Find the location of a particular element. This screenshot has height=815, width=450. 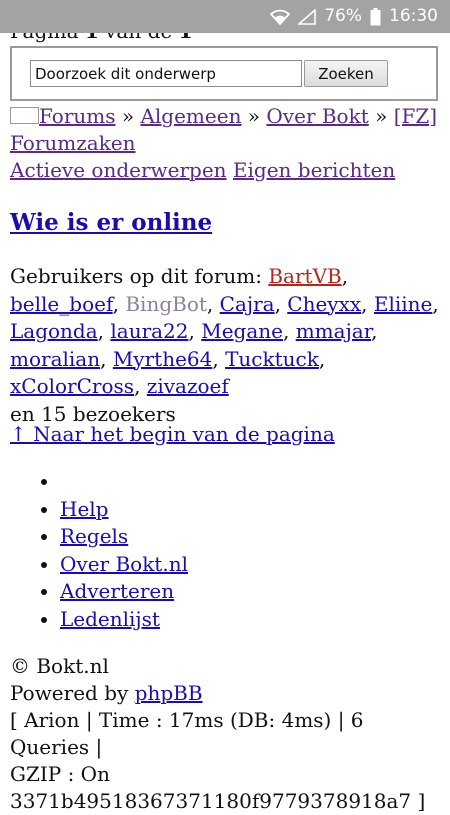

advertise-link: Adverteren is located at coordinates (117, 591).